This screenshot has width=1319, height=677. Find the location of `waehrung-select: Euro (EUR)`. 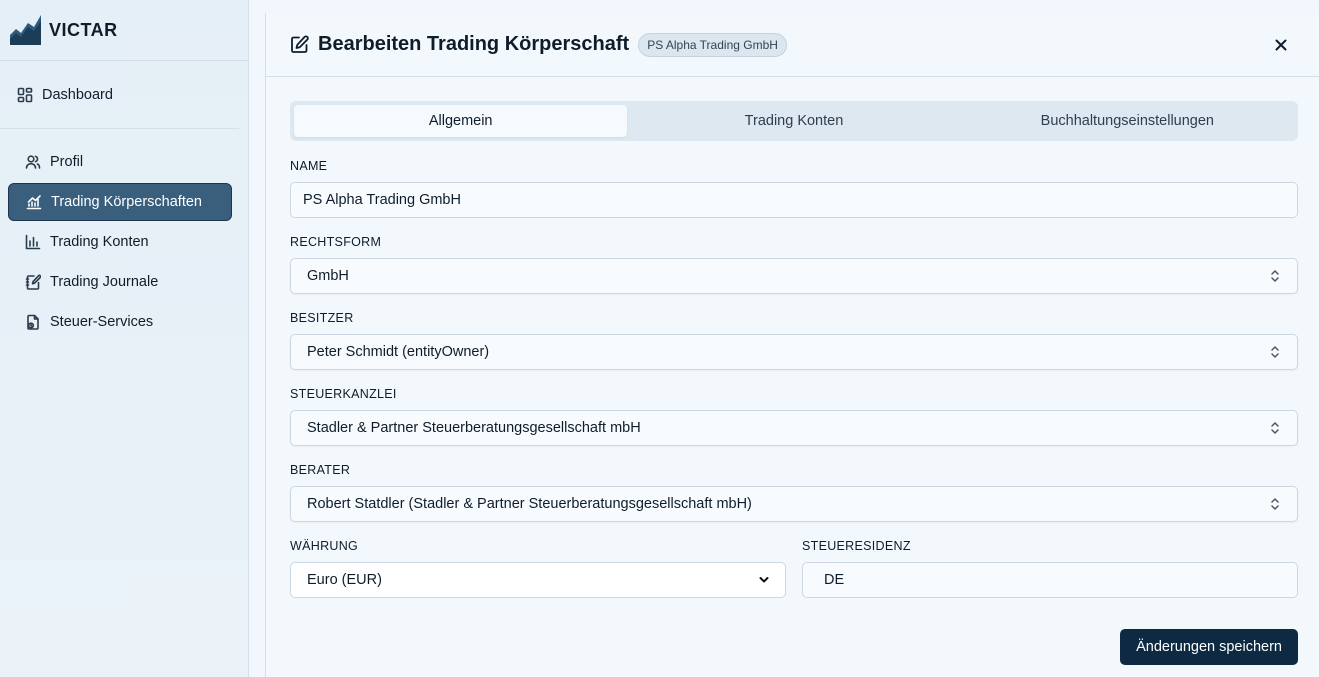

waehrung-select: Euro (EUR) is located at coordinates (538, 580).